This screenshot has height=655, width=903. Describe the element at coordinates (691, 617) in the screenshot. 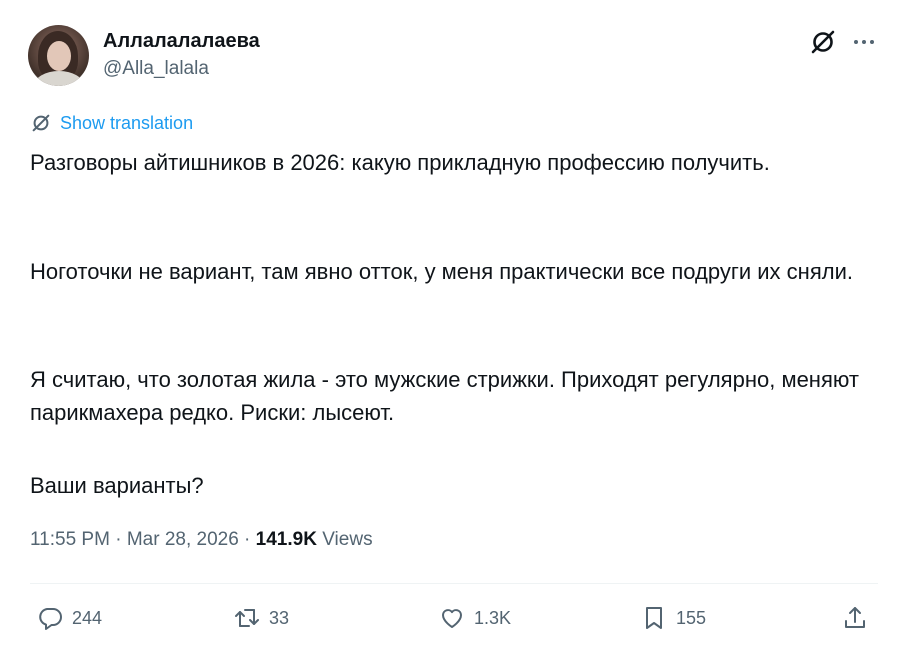

I see `bookmark-count: 155` at that location.